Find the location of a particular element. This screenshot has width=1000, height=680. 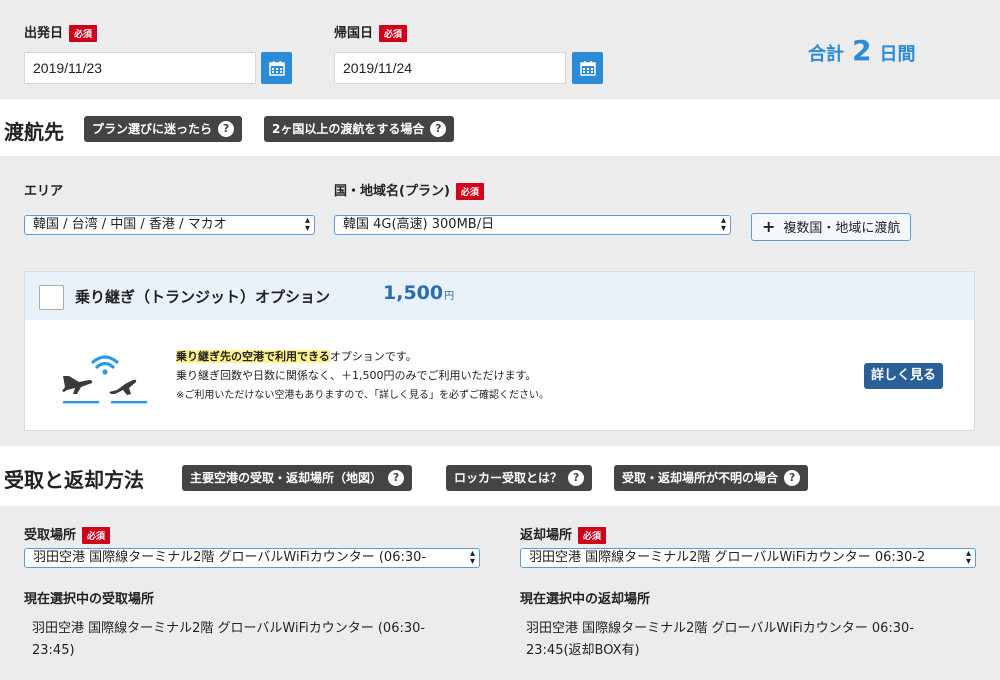

transit-description-line1: 乗り継ぎ先の空港で利用できるオプションです。 is located at coordinates (296, 356).